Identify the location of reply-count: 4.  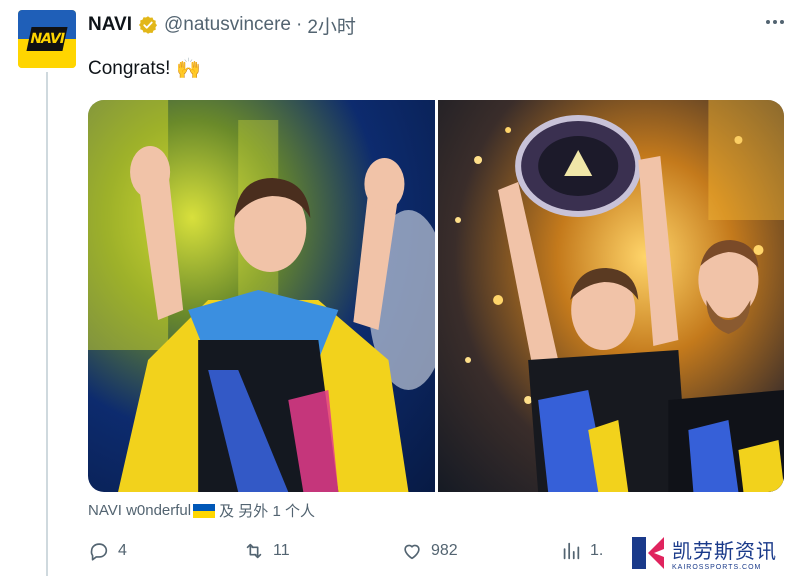
(122, 550).